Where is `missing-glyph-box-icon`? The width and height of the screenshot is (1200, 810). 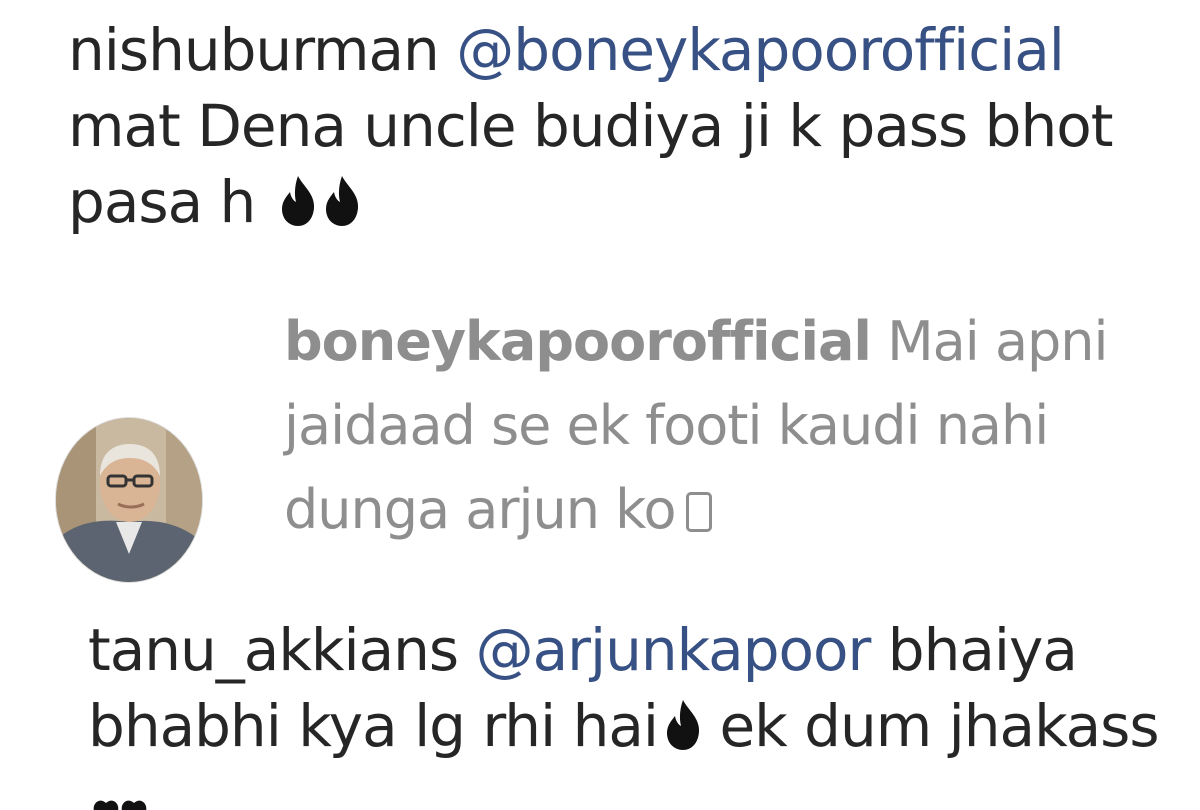 missing-glyph-box-icon is located at coordinates (698, 512).